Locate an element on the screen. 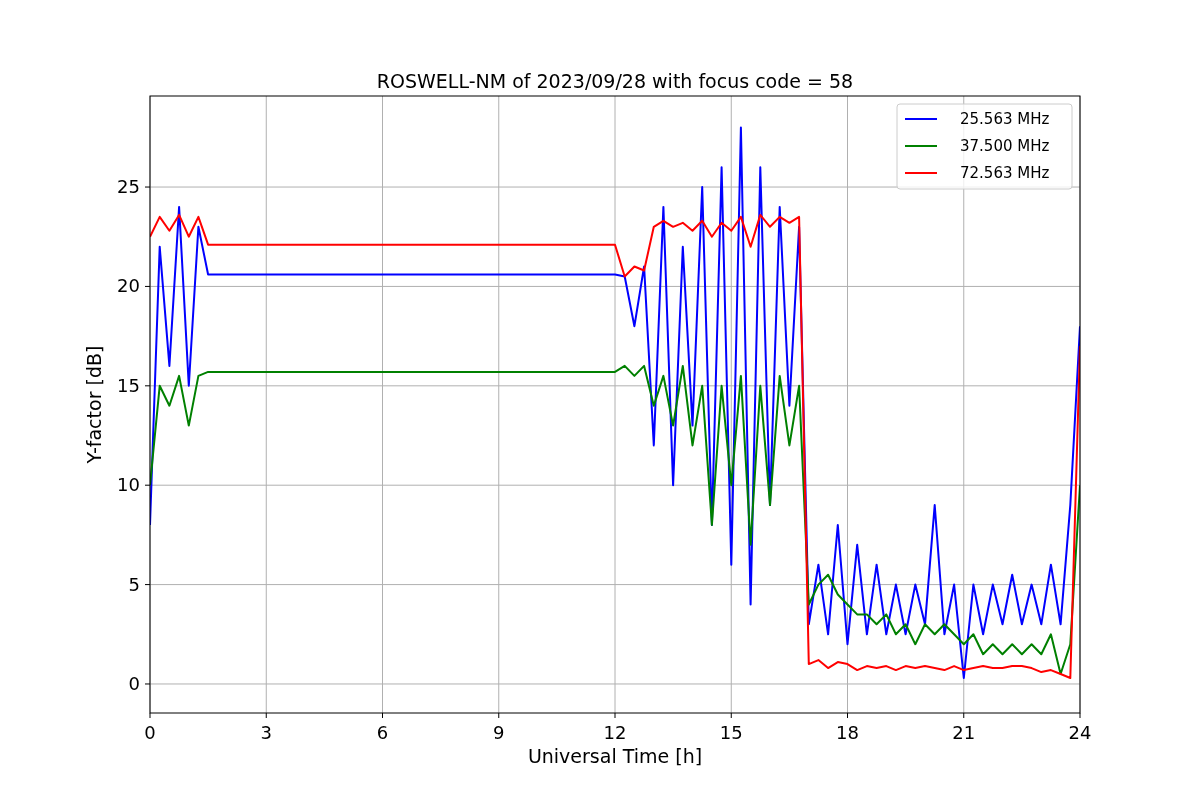 Image resolution: width=1200 pixels, height=800 pixels. tick-label: 18 is located at coordinates (847, 732).